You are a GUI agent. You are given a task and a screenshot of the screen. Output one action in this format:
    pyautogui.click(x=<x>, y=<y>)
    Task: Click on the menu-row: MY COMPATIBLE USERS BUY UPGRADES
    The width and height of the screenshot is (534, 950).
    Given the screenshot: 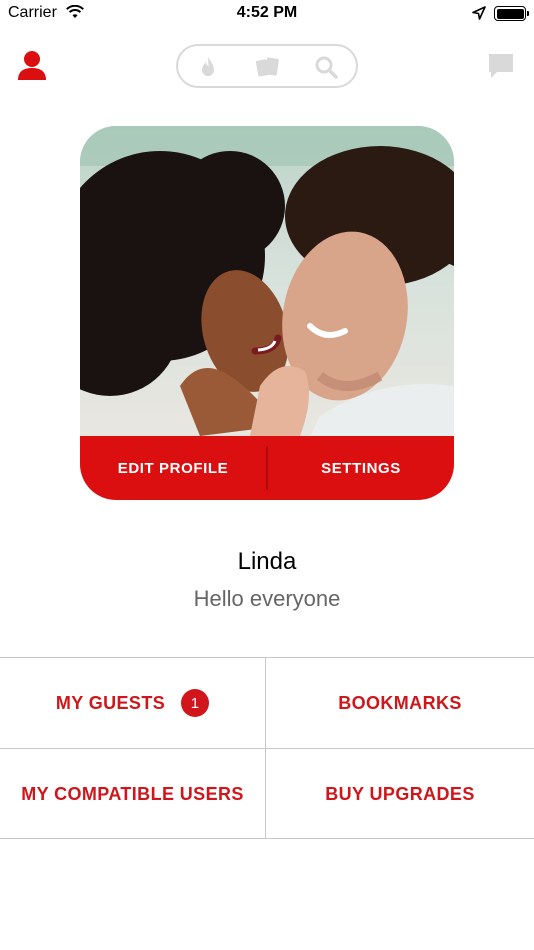 What is the action you would take?
    pyautogui.click(x=267, y=794)
    